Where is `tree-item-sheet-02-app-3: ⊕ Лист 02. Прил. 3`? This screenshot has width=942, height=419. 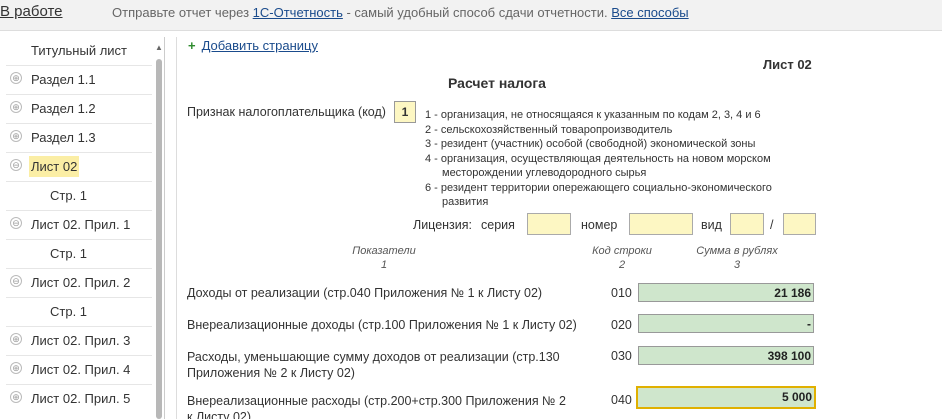 tree-item-sheet-02-app-3: ⊕ Лист 02. Прил. 3 is located at coordinates (76, 341).